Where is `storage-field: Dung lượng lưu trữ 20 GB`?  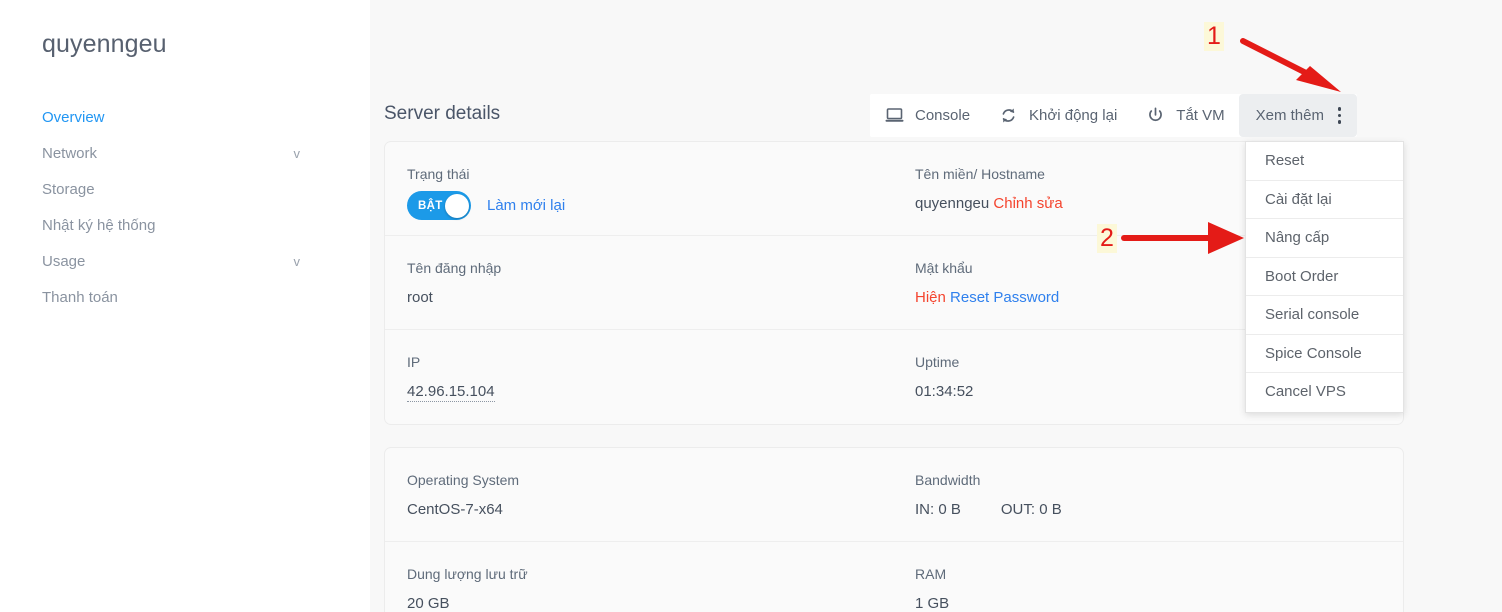
storage-field: Dung lượng lưu trữ 20 GB is located at coordinates (467, 577).